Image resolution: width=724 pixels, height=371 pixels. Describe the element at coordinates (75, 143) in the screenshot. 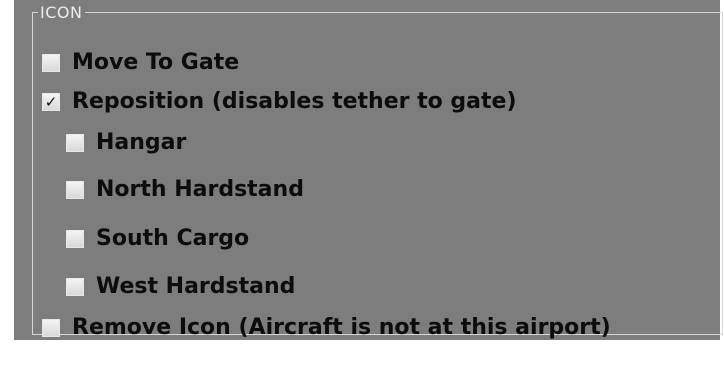

I see `hangar-checkbox` at that location.